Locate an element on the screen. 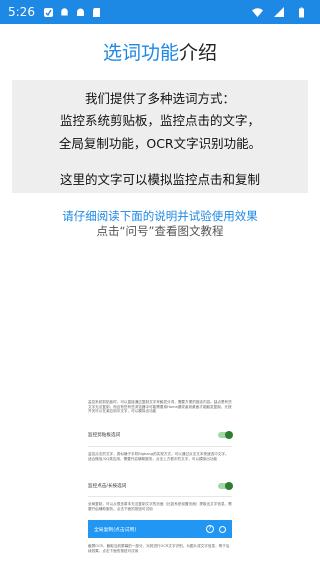  status-bar: 5:26 is located at coordinates (160, 12).